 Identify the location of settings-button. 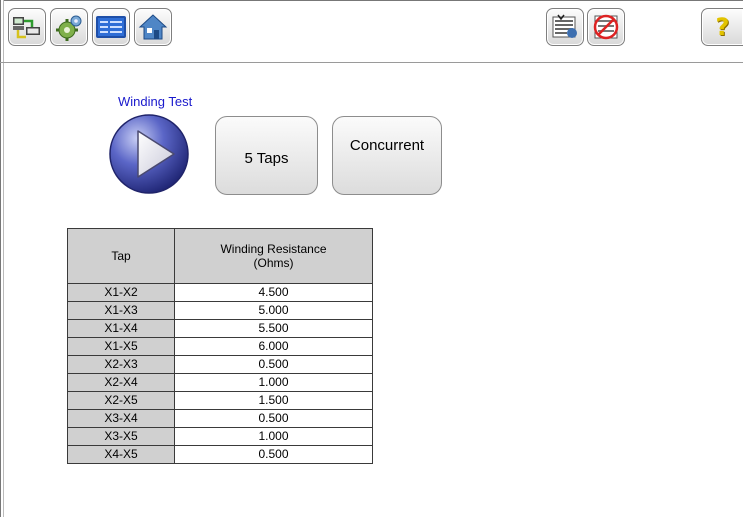
(69, 27).